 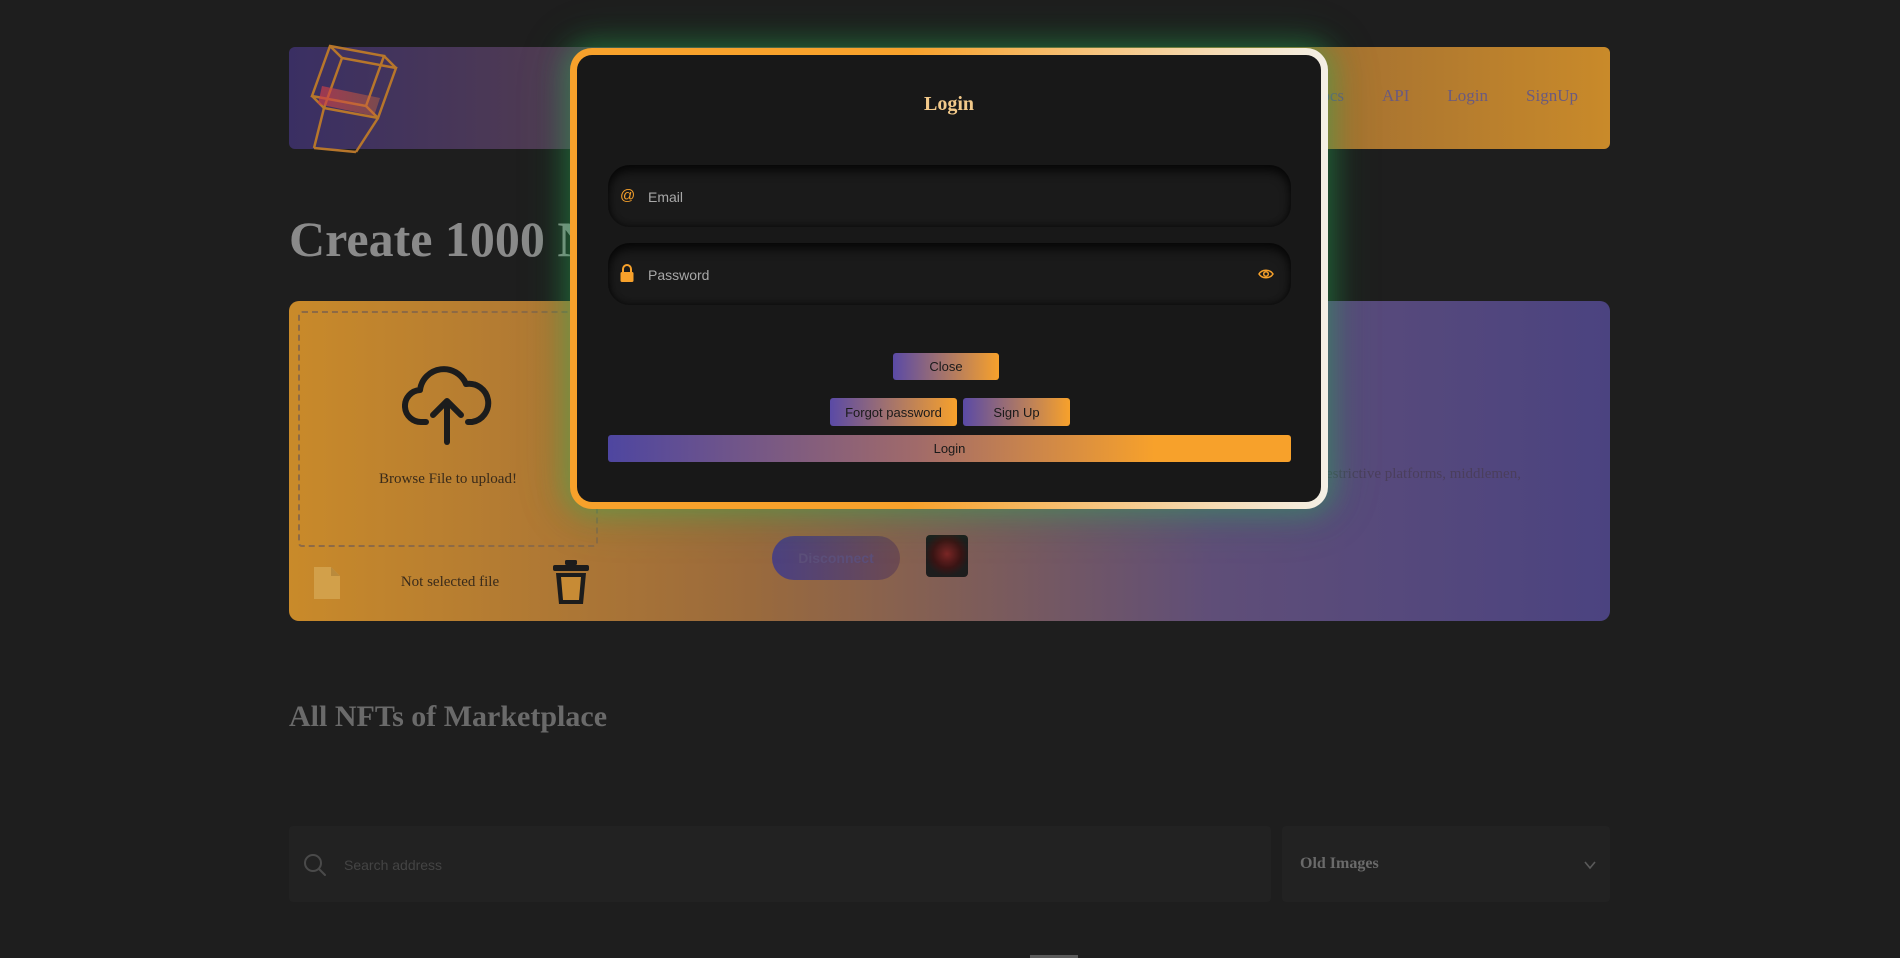 I want to click on email-field: @, so click(x=949, y=196).